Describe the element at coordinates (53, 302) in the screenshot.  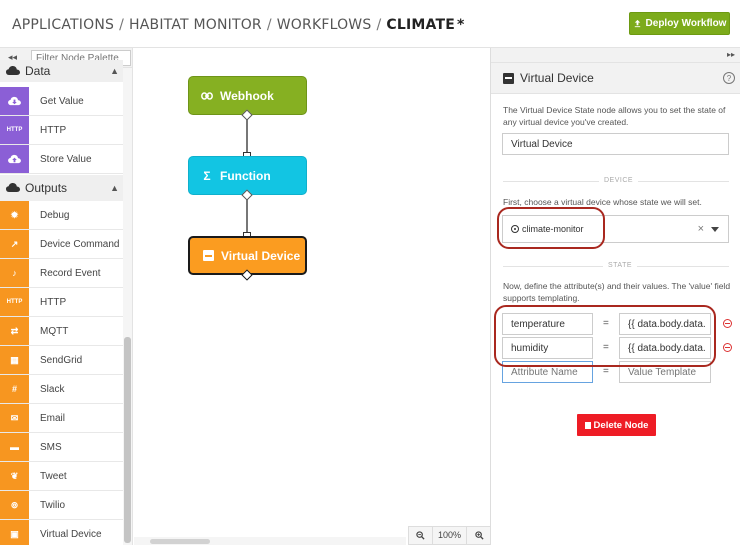
I see `palette-item-label: HTTP` at that location.